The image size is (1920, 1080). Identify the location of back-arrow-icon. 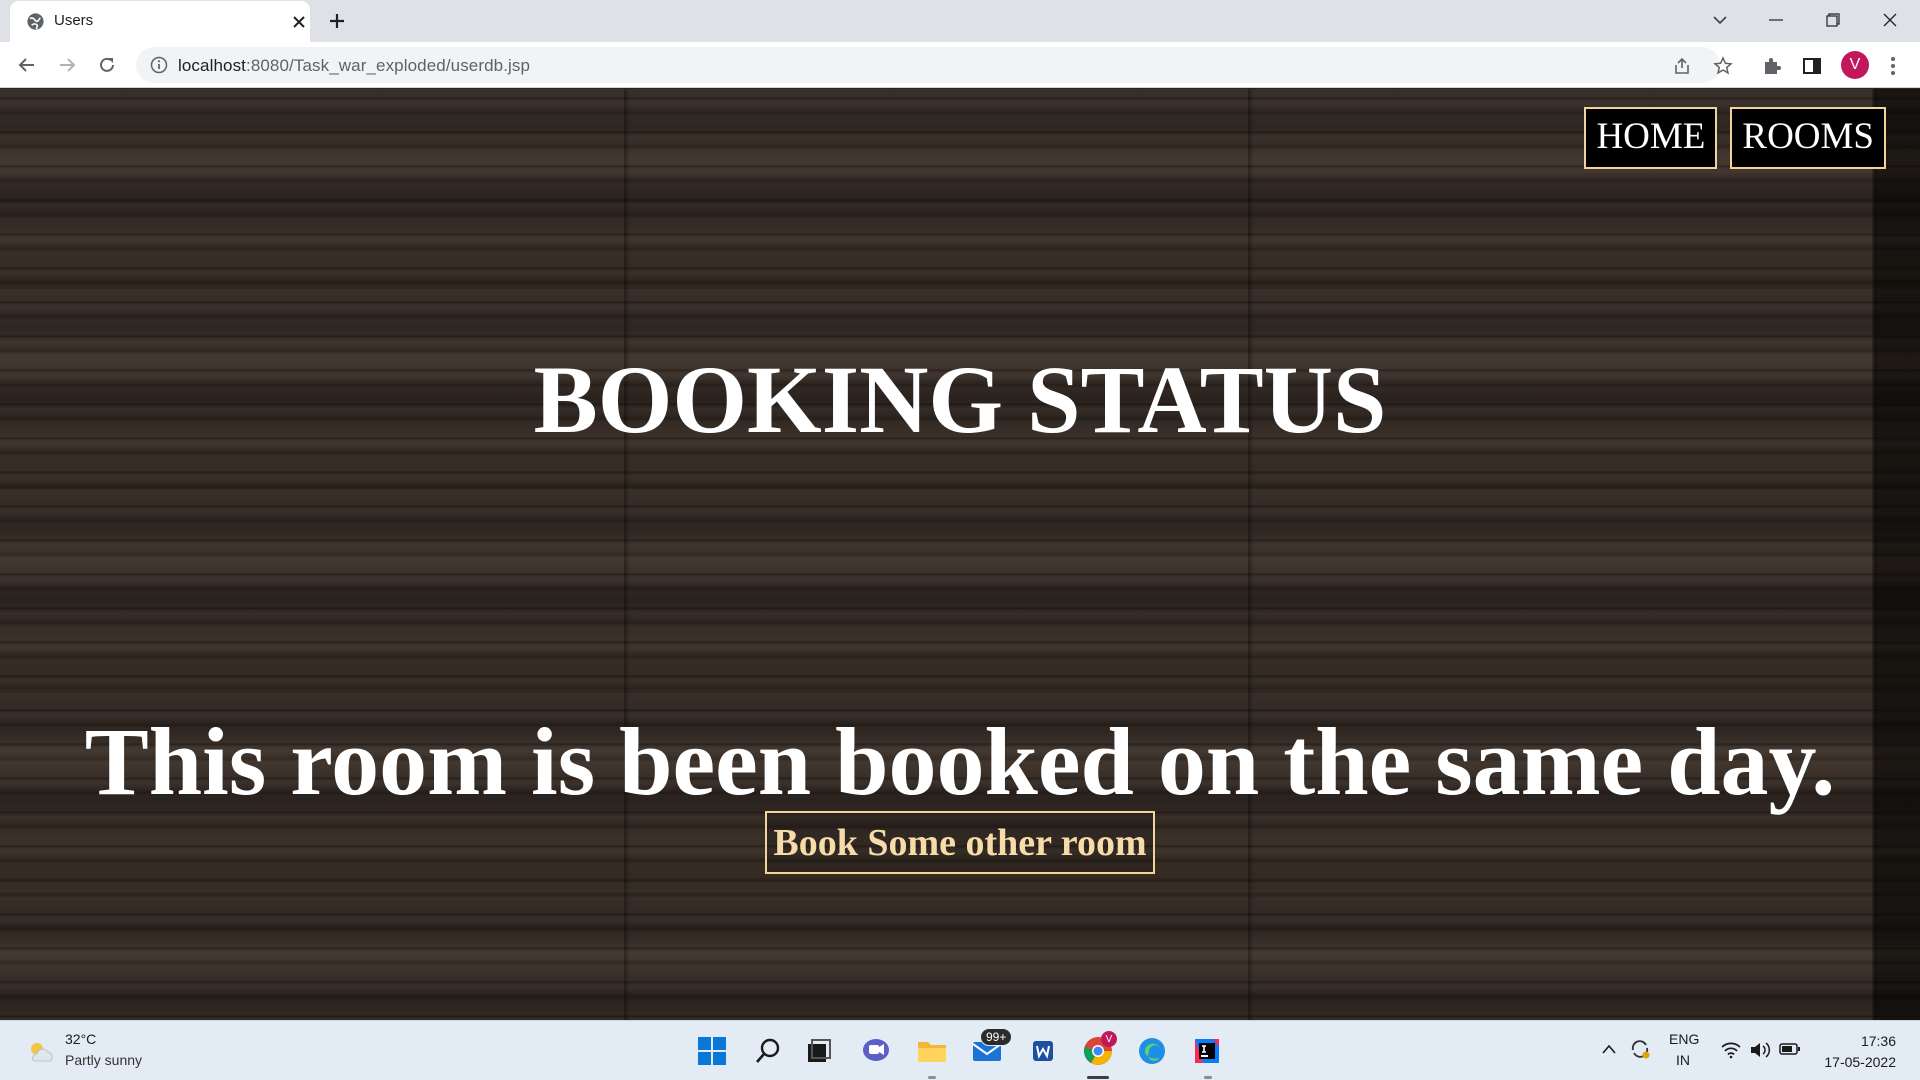
(26, 65).